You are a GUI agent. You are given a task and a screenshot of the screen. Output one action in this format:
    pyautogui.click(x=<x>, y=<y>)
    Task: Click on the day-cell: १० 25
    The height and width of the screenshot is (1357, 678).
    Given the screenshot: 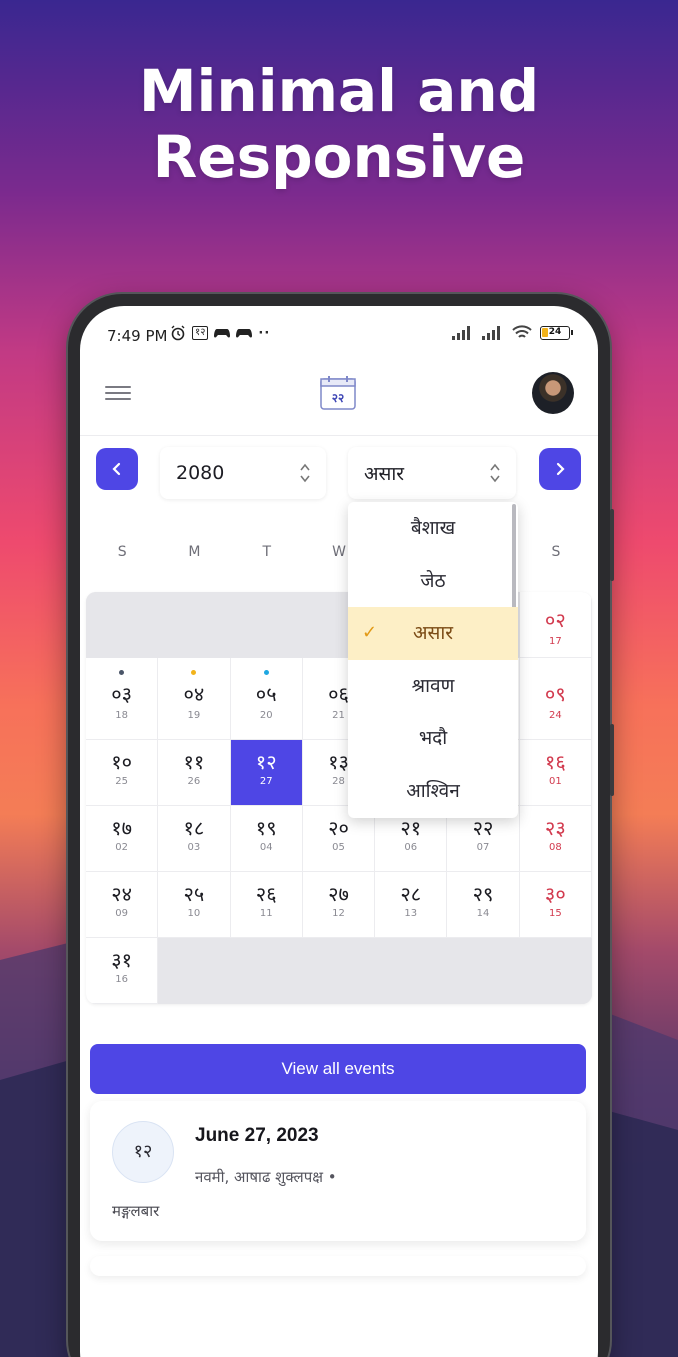 What is the action you would take?
    pyautogui.click(x=122, y=773)
    